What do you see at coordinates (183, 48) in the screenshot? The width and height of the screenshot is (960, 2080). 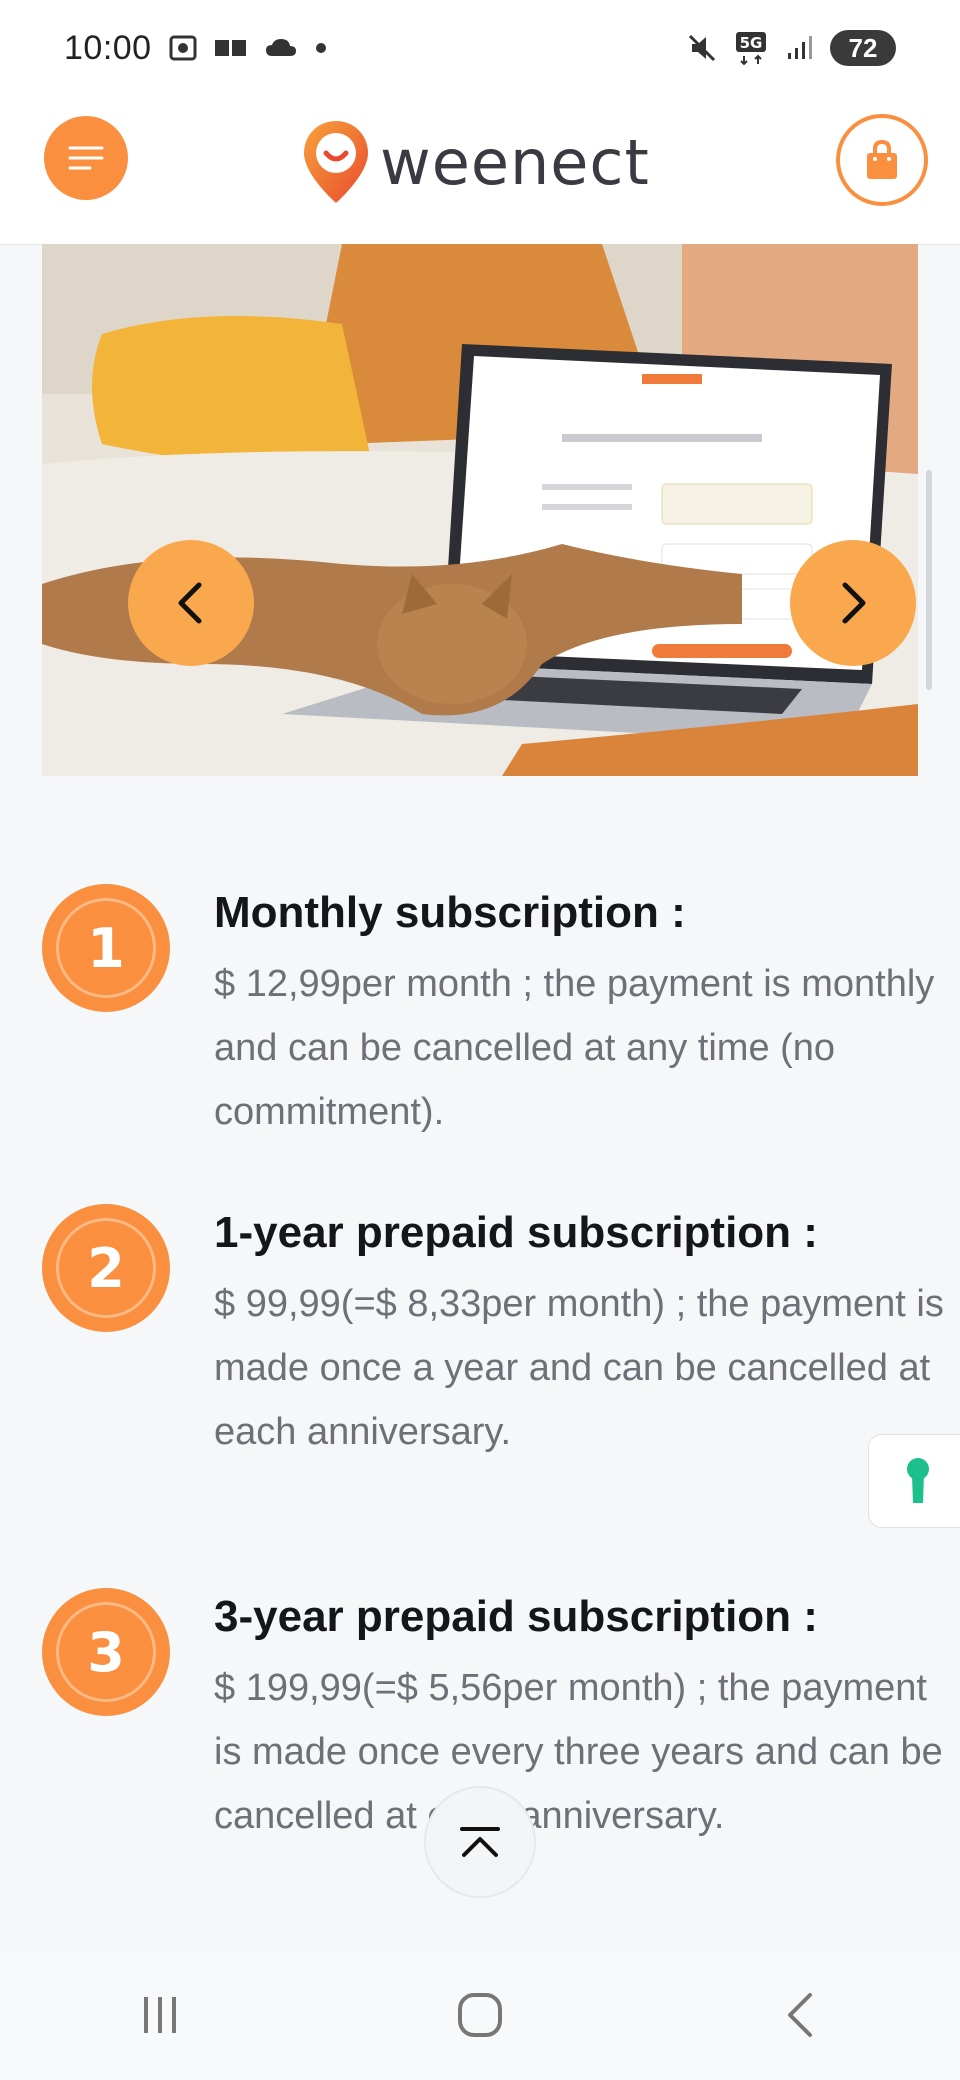 I see `screenshot-icon` at bounding box center [183, 48].